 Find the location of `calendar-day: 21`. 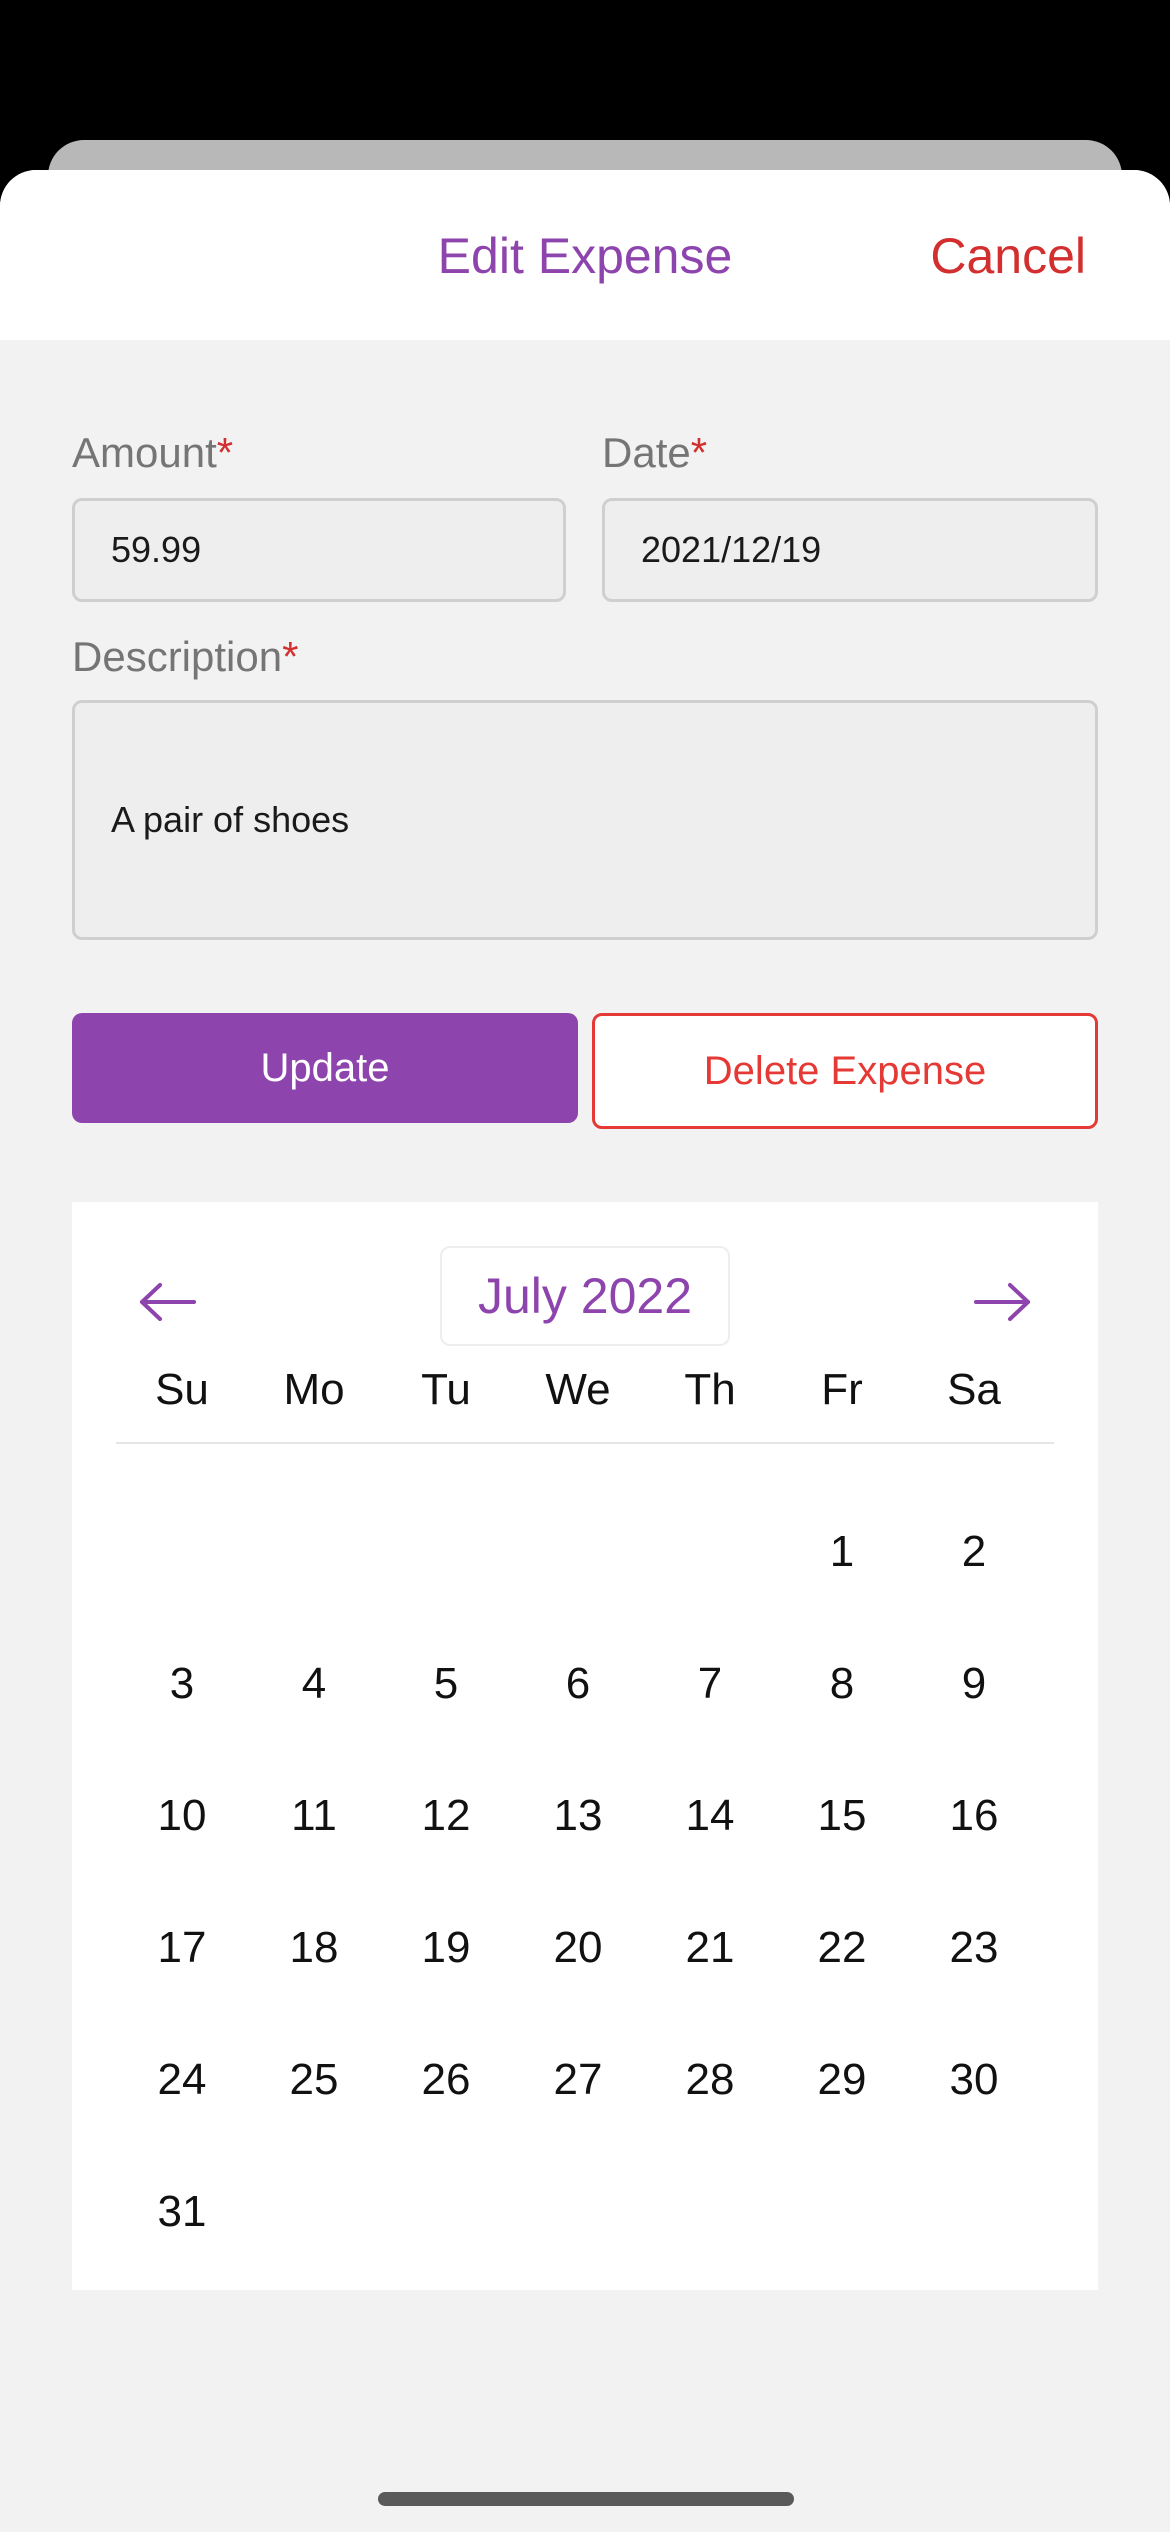

calendar-day: 21 is located at coordinates (710, 1948).